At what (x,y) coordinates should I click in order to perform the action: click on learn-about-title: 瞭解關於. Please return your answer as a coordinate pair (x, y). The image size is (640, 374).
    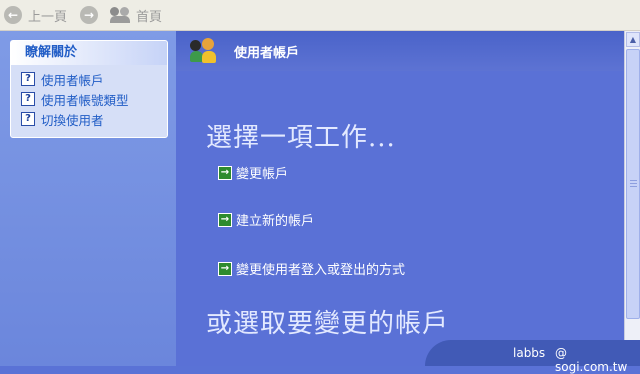
    Looking at the image, I should click on (89, 53).